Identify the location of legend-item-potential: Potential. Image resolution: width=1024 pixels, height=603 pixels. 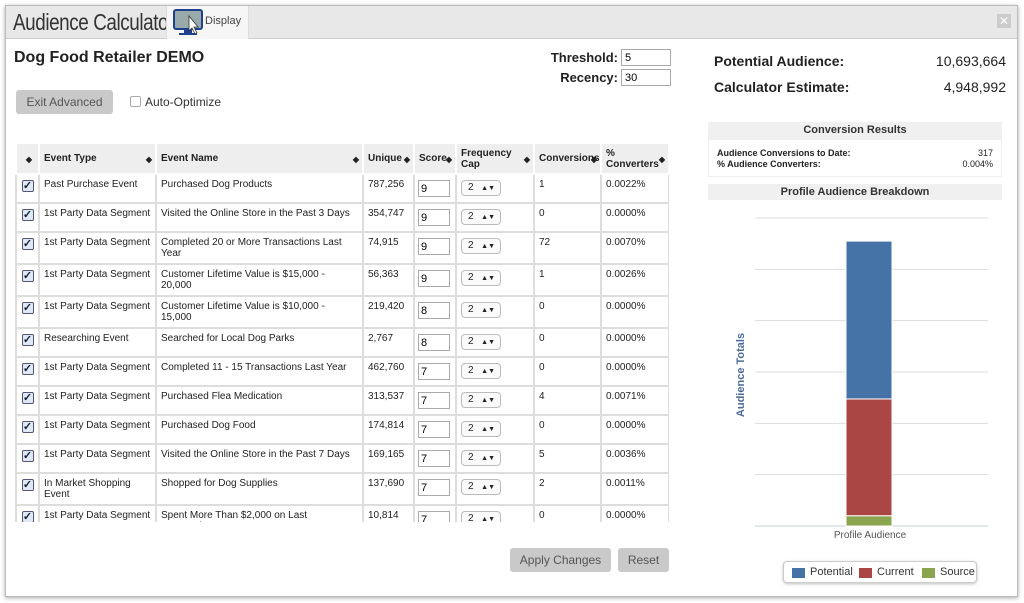
(831, 572).